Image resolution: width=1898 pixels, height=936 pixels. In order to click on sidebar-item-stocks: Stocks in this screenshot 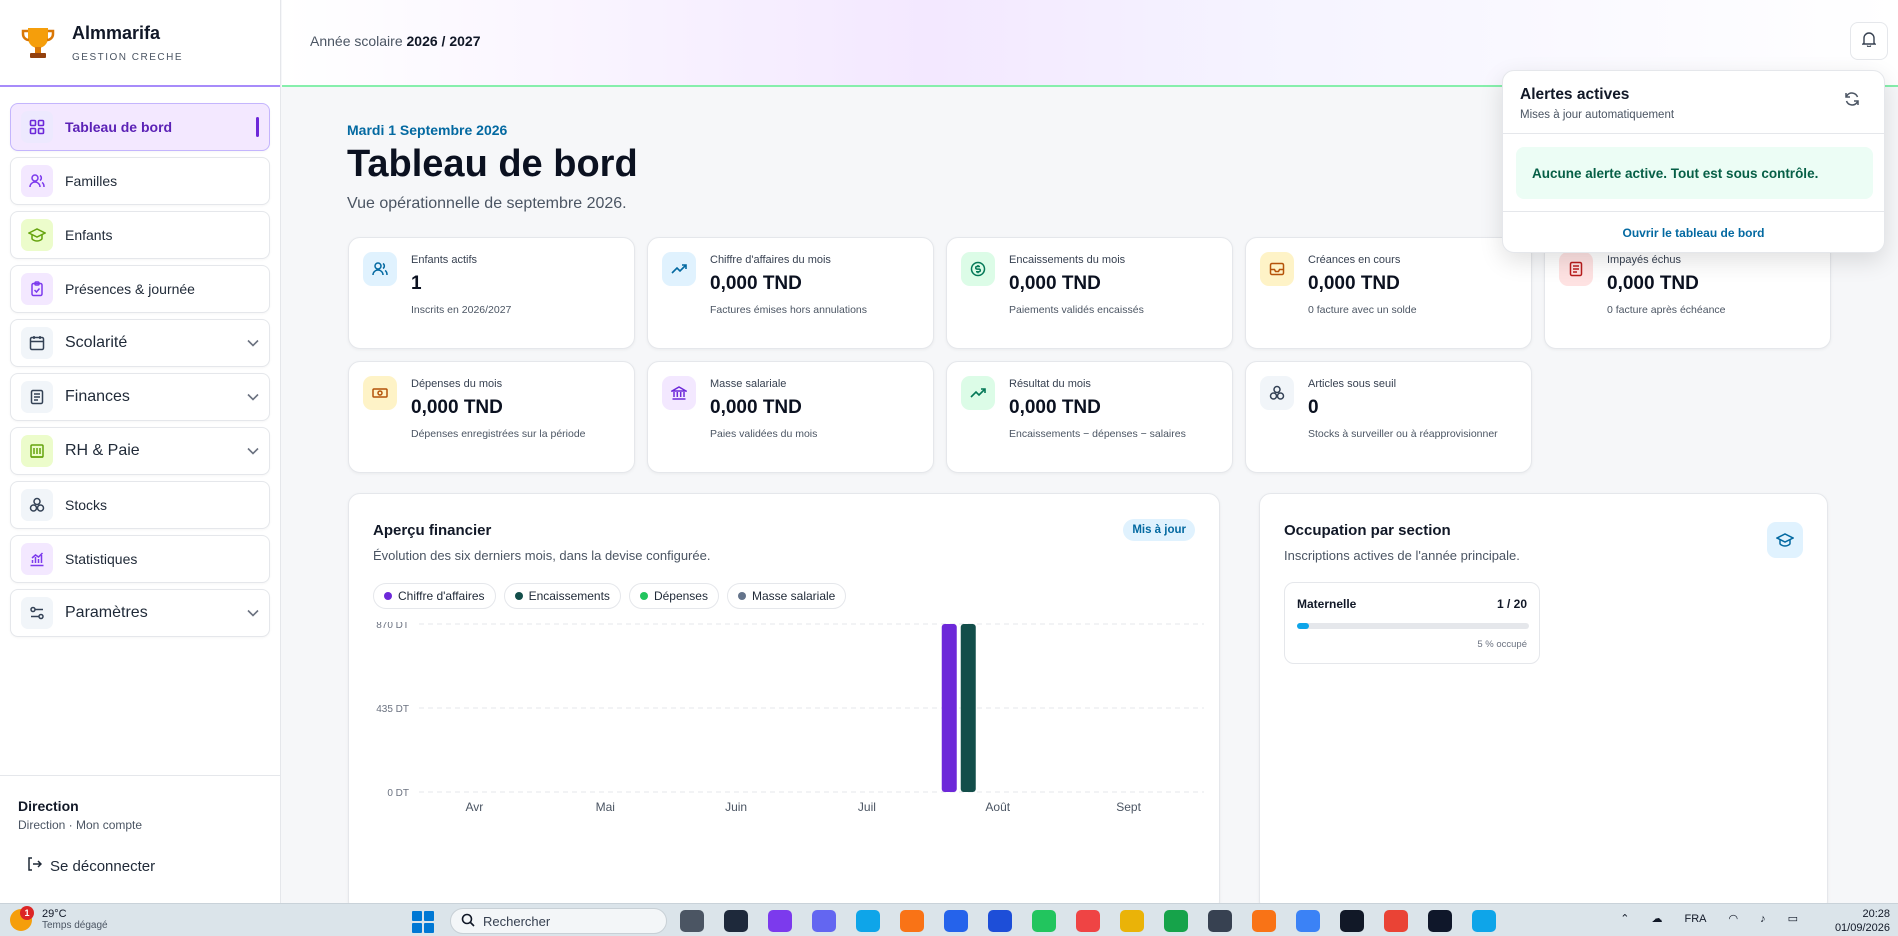, I will do `click(140, 505)`.